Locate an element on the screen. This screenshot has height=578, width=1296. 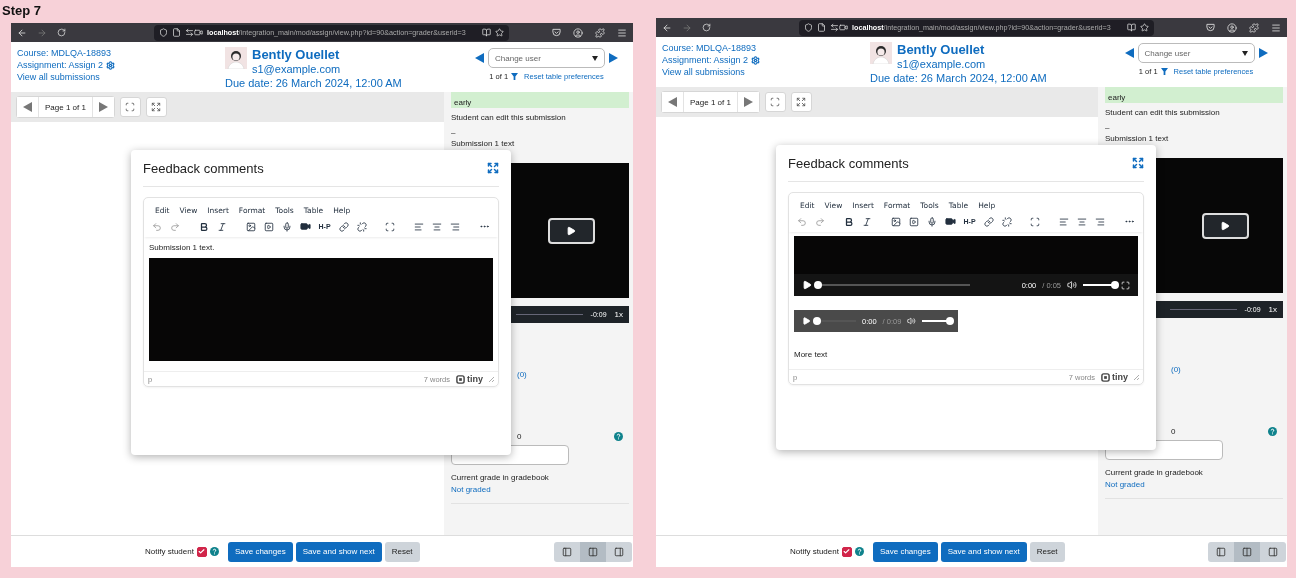
editor-text: More text is located at coordinates (811, 354).